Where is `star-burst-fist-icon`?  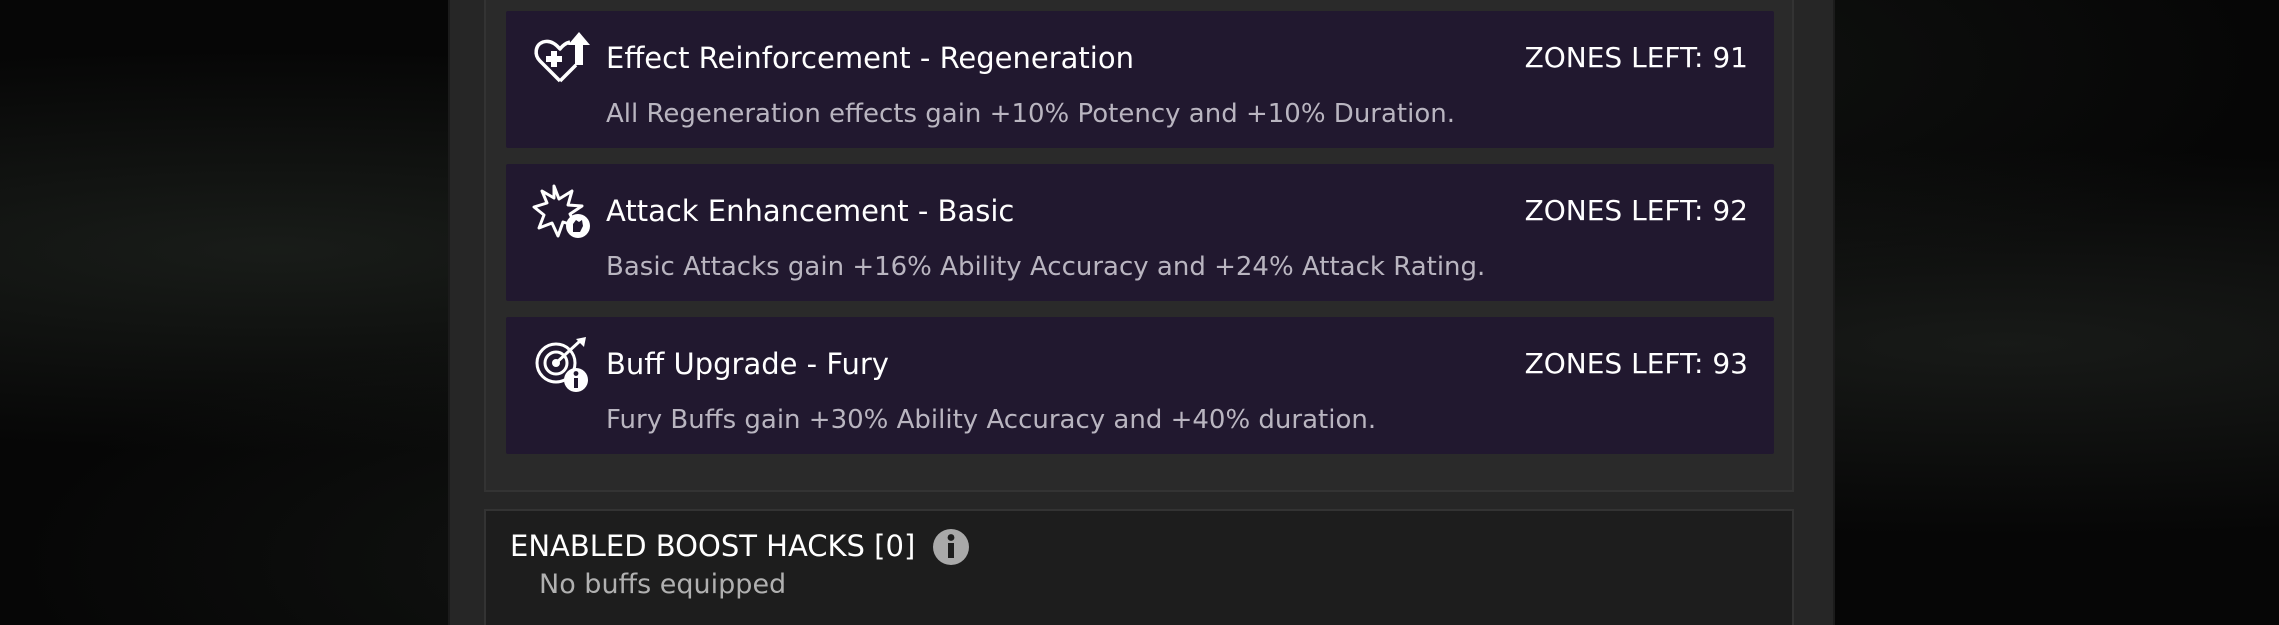 star-burst-fist-icon is located at coordinates (561, 211).